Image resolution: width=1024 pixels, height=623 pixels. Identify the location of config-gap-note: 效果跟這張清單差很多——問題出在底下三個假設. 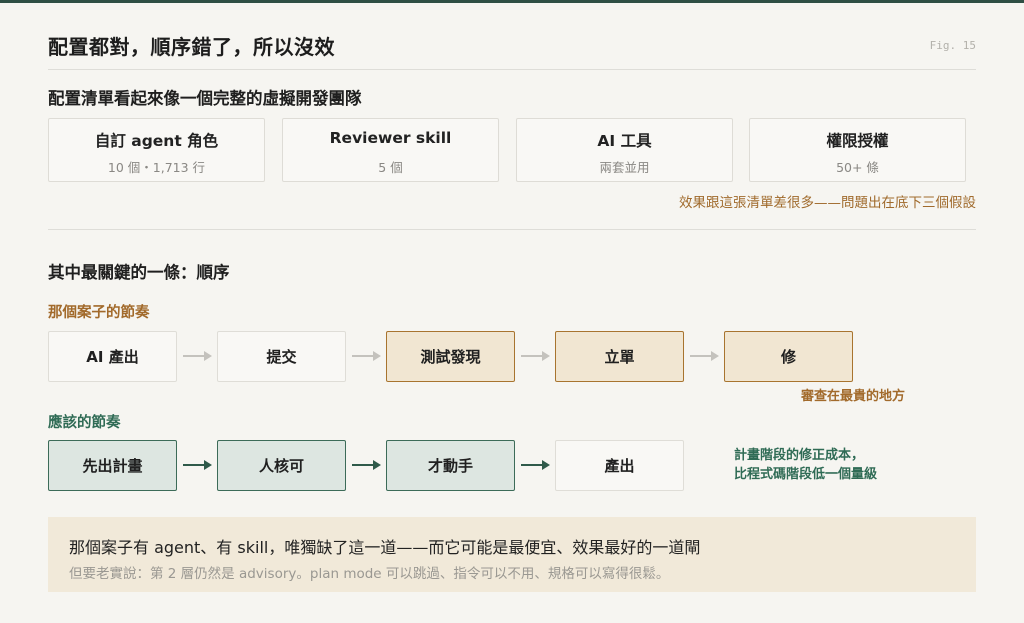
(827, 203).